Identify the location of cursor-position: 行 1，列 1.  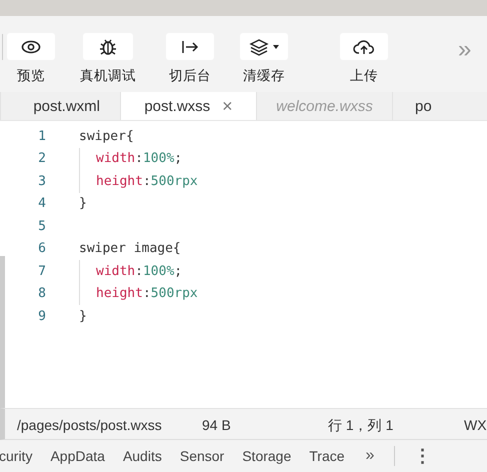
(361, 426).